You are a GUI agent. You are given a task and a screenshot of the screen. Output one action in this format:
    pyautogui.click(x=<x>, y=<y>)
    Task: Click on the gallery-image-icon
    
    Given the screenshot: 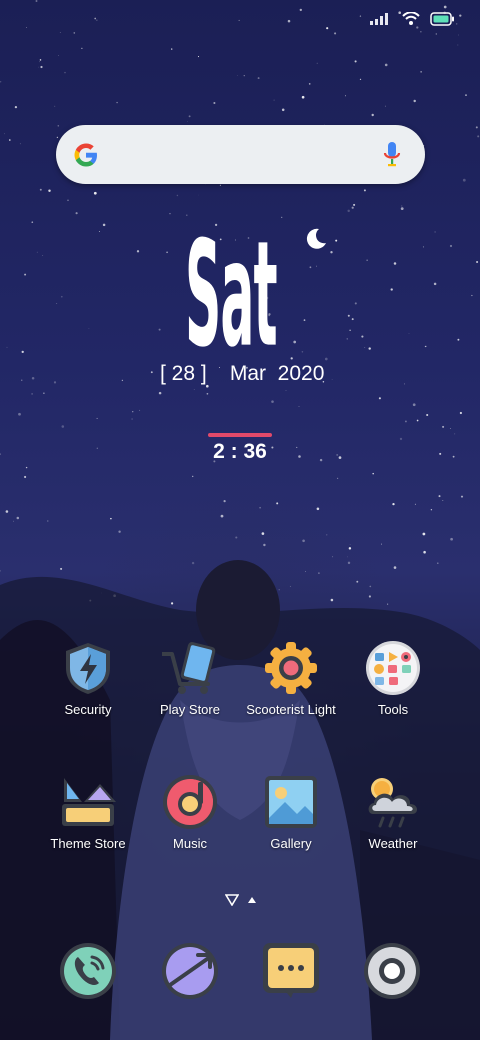 What is the action you would take?
    pyautogui.click(x=291, y=802)
    